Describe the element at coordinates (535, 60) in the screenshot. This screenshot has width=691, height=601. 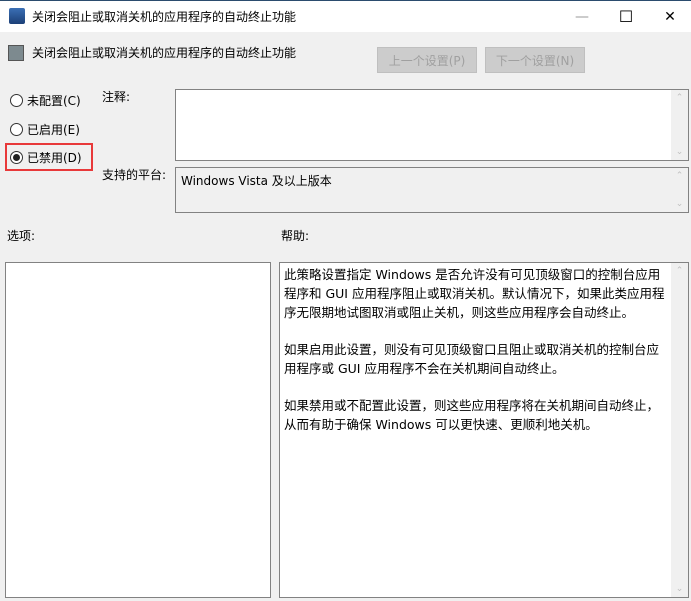
I see `next-setting-button: 下一个设置(N)` at that location.